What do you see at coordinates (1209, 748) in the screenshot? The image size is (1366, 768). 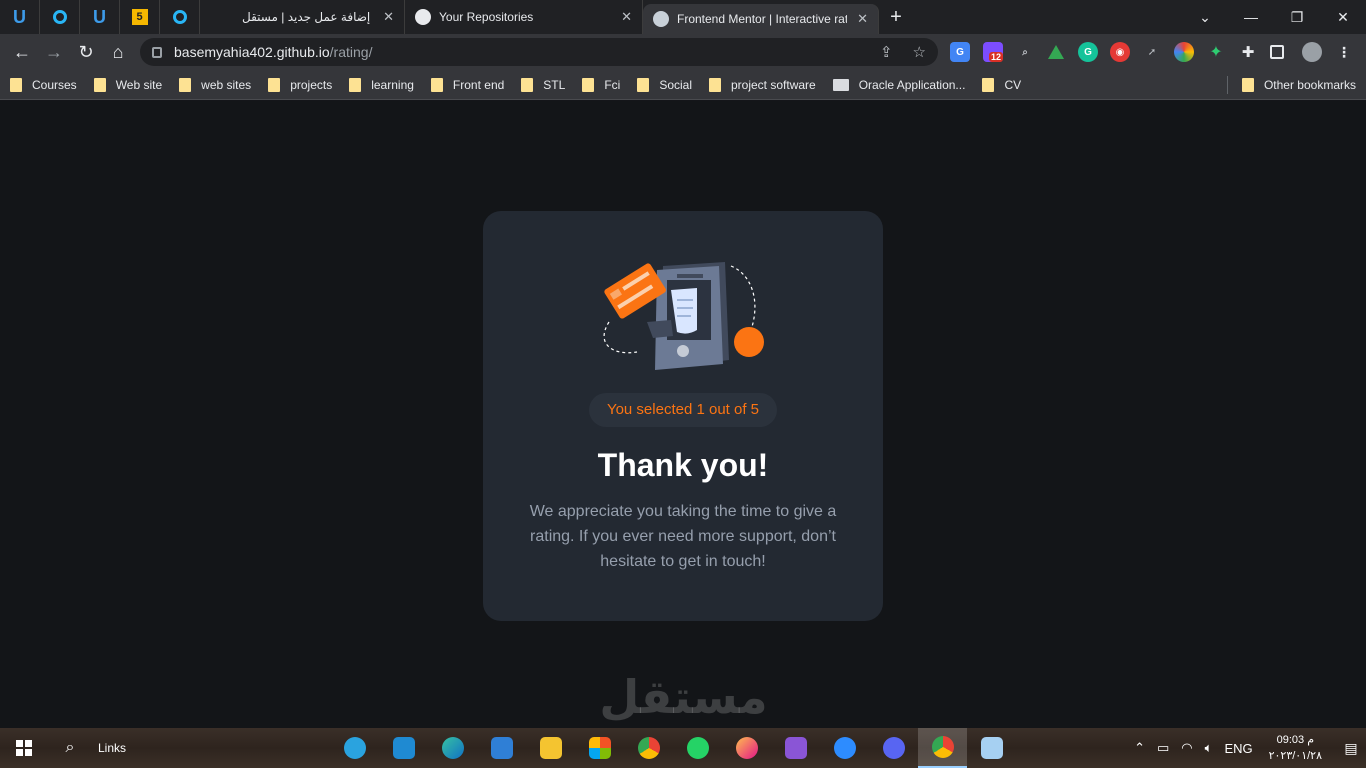 I see `volume-icon: 🔈︎` at bounding box center [1209, 748].